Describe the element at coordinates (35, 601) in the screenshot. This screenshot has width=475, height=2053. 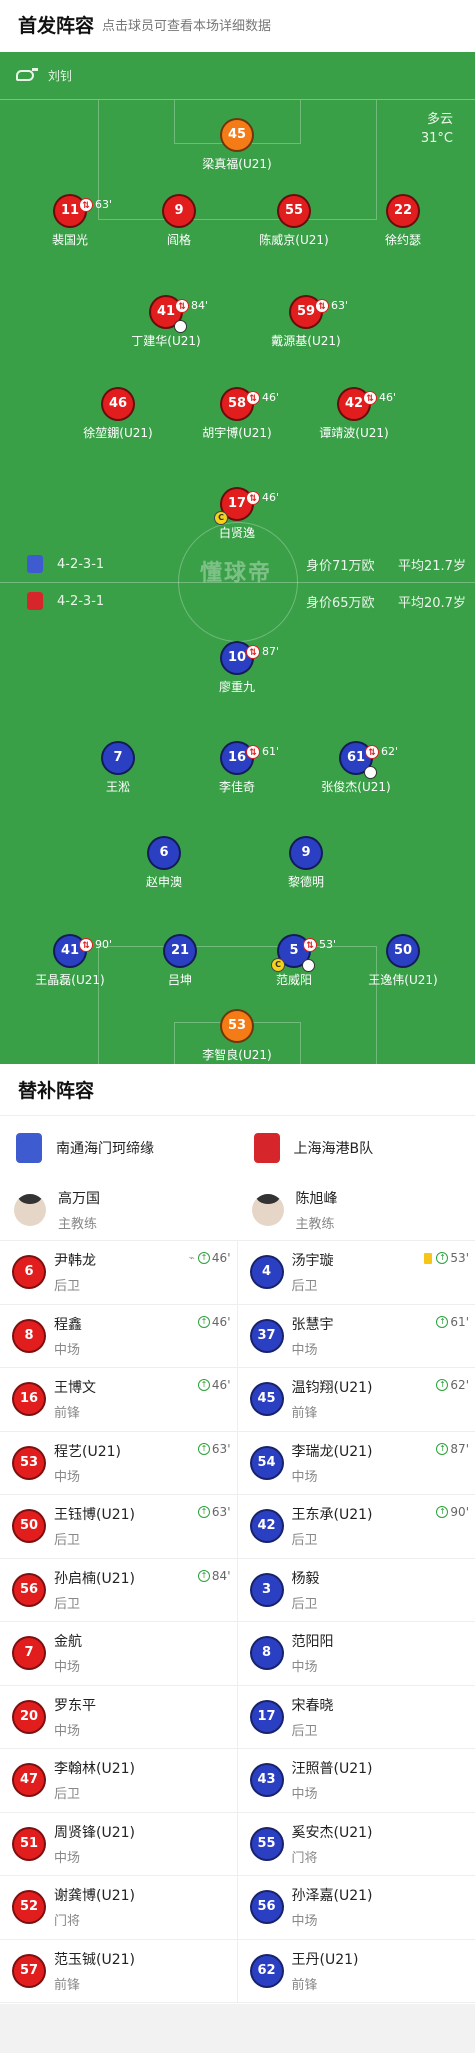
I see `away-crest-icon` at that location.